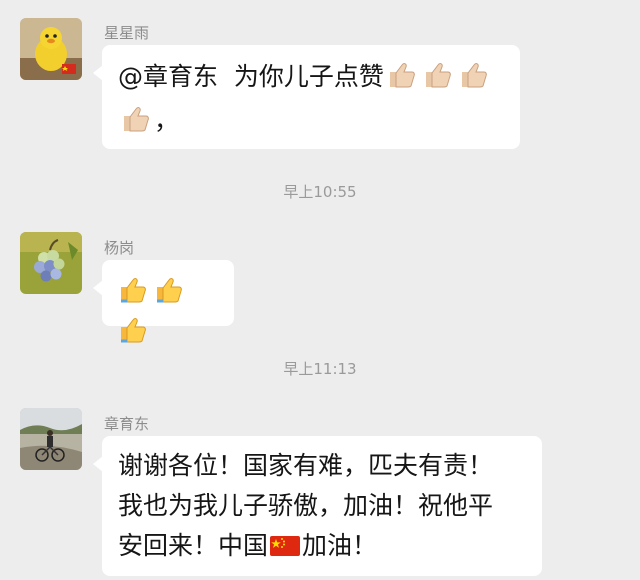 The width and height of the screenshot is (640, 580). I want to click on timestamp: 早上10:55, so click(320, 192).